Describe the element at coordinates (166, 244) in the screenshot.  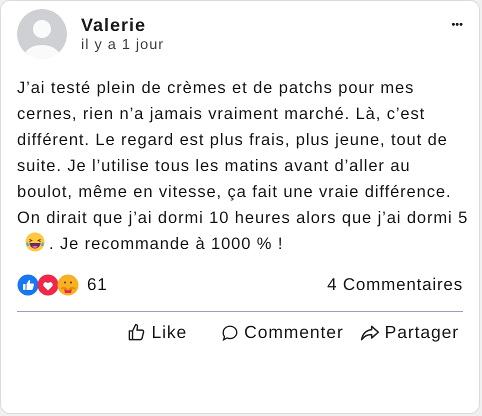
I see `post-text-ending: . Je recommande à 1000 % !` at that location.